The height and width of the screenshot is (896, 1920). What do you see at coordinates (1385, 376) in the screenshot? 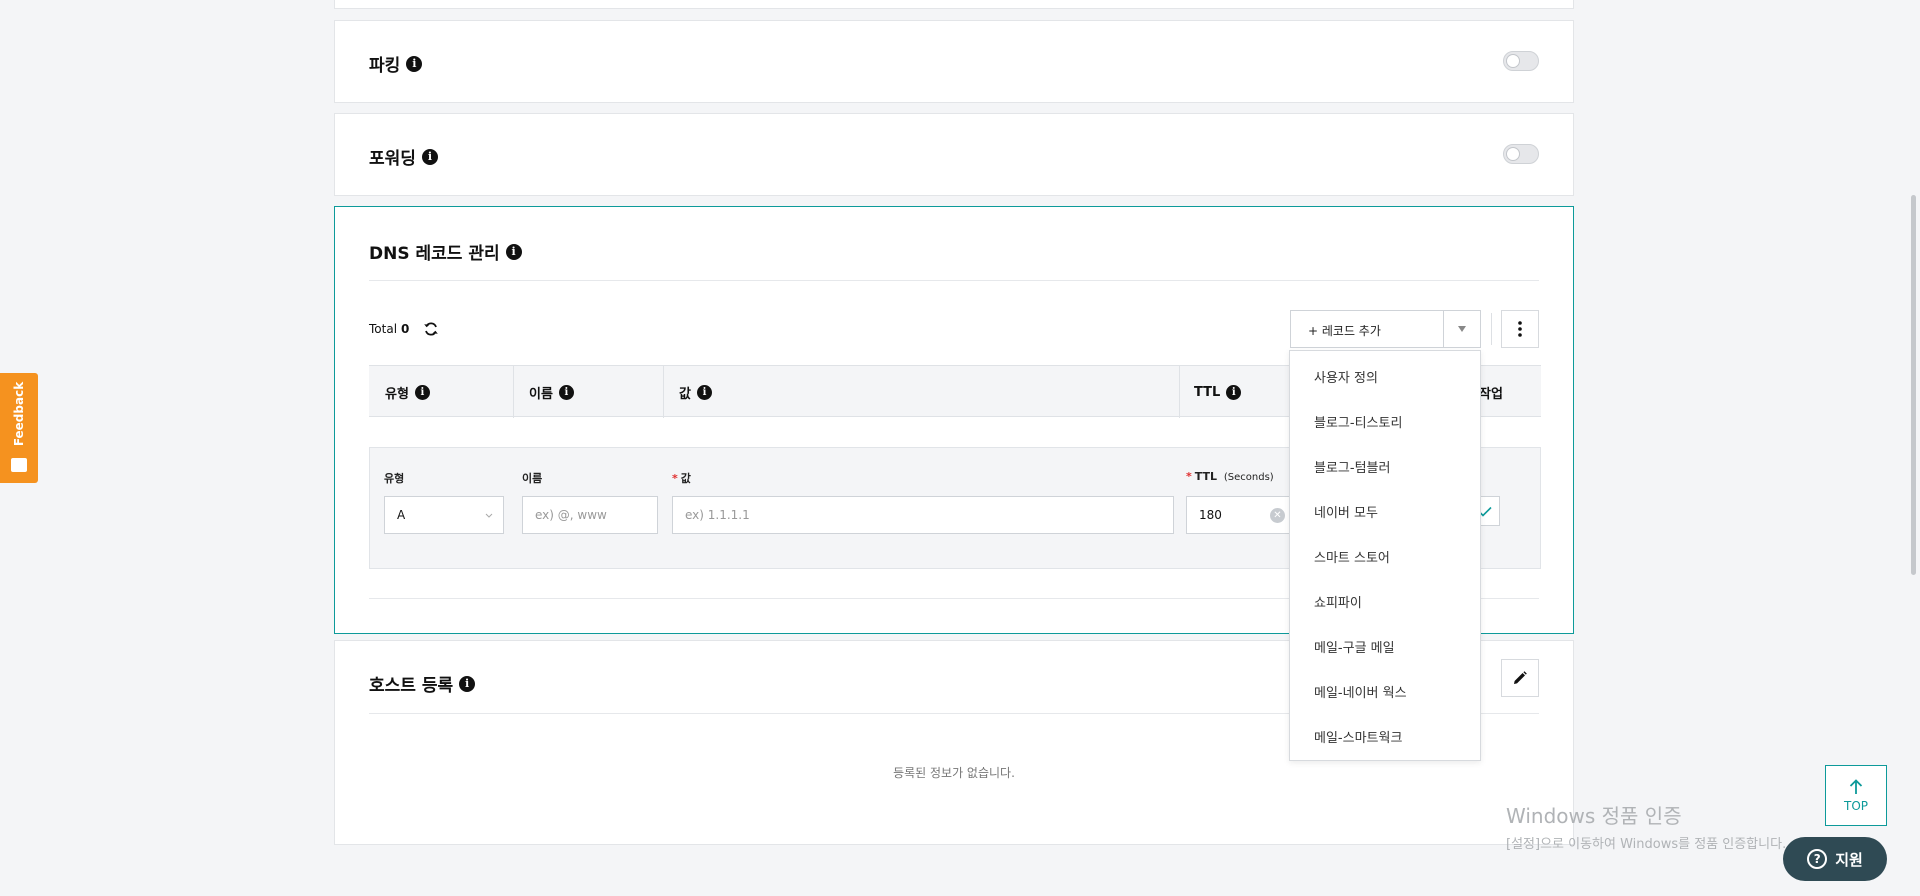
I see `menu-item-custom: 사용자 정의` at bounding box center [1385, 376].